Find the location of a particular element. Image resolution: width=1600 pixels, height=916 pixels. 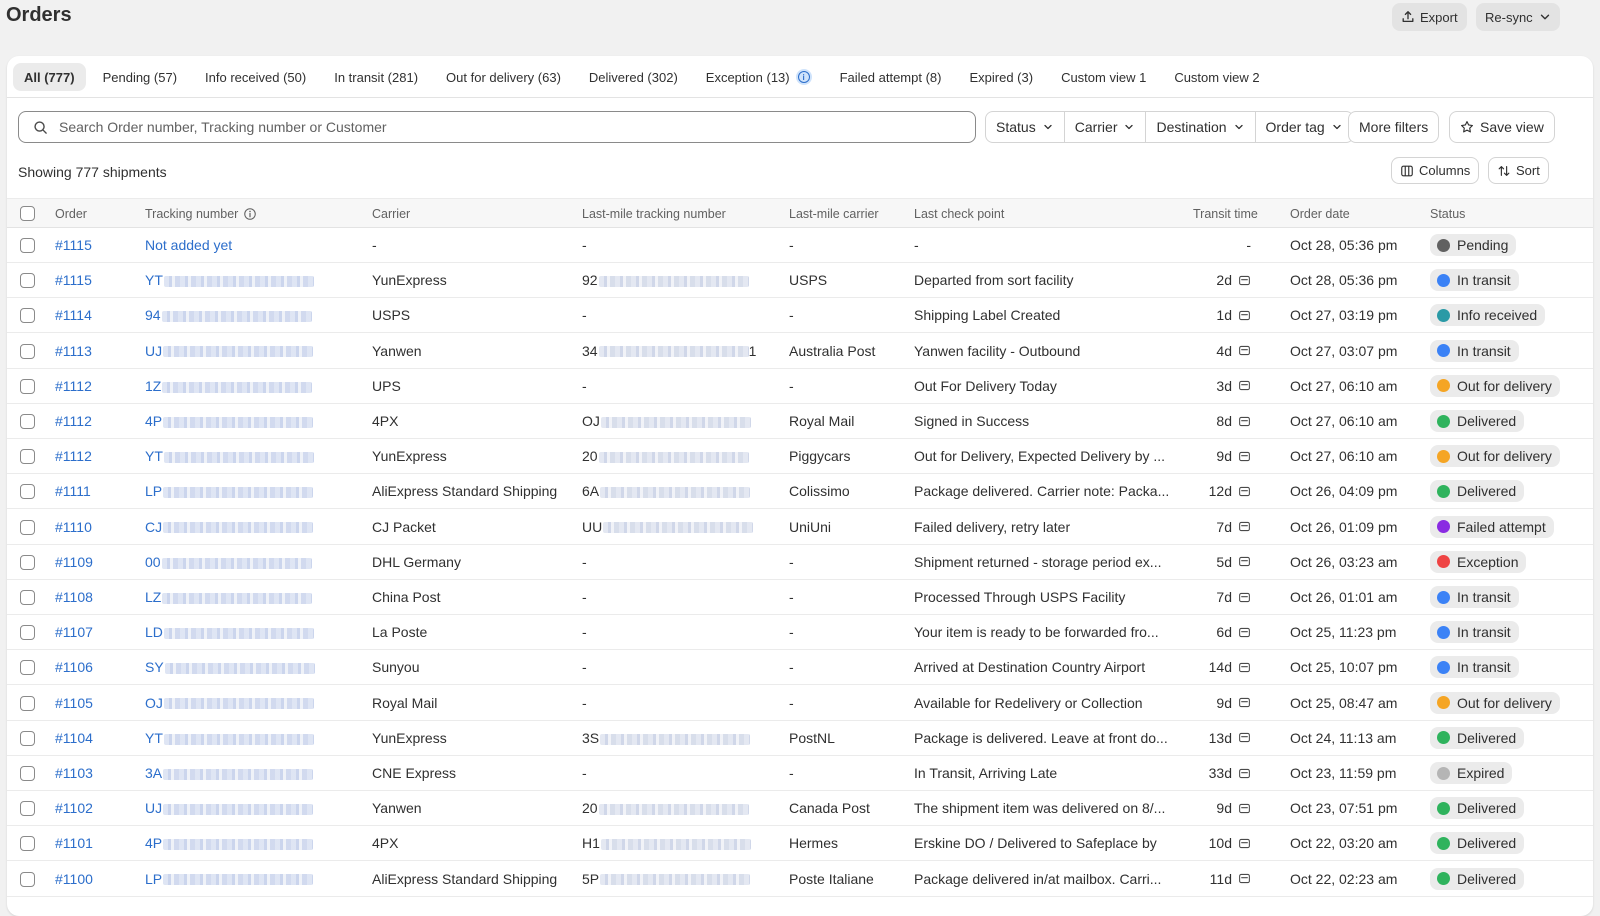

tracking-number: LD is located at coordinates (229, 632).